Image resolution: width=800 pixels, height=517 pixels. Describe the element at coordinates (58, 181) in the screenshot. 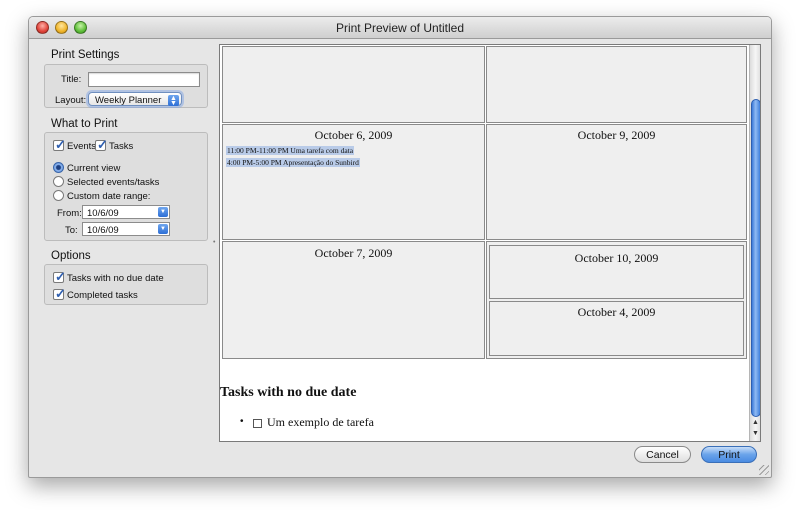

I see `radio-selected-events` at that location.